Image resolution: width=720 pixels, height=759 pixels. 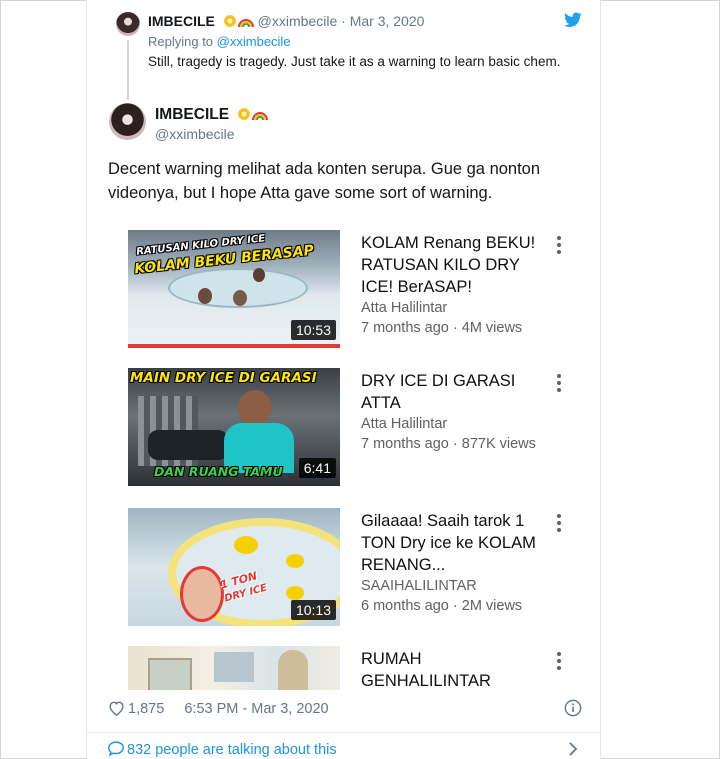 I want to click on author-avatar, so click(x=127, y=121).